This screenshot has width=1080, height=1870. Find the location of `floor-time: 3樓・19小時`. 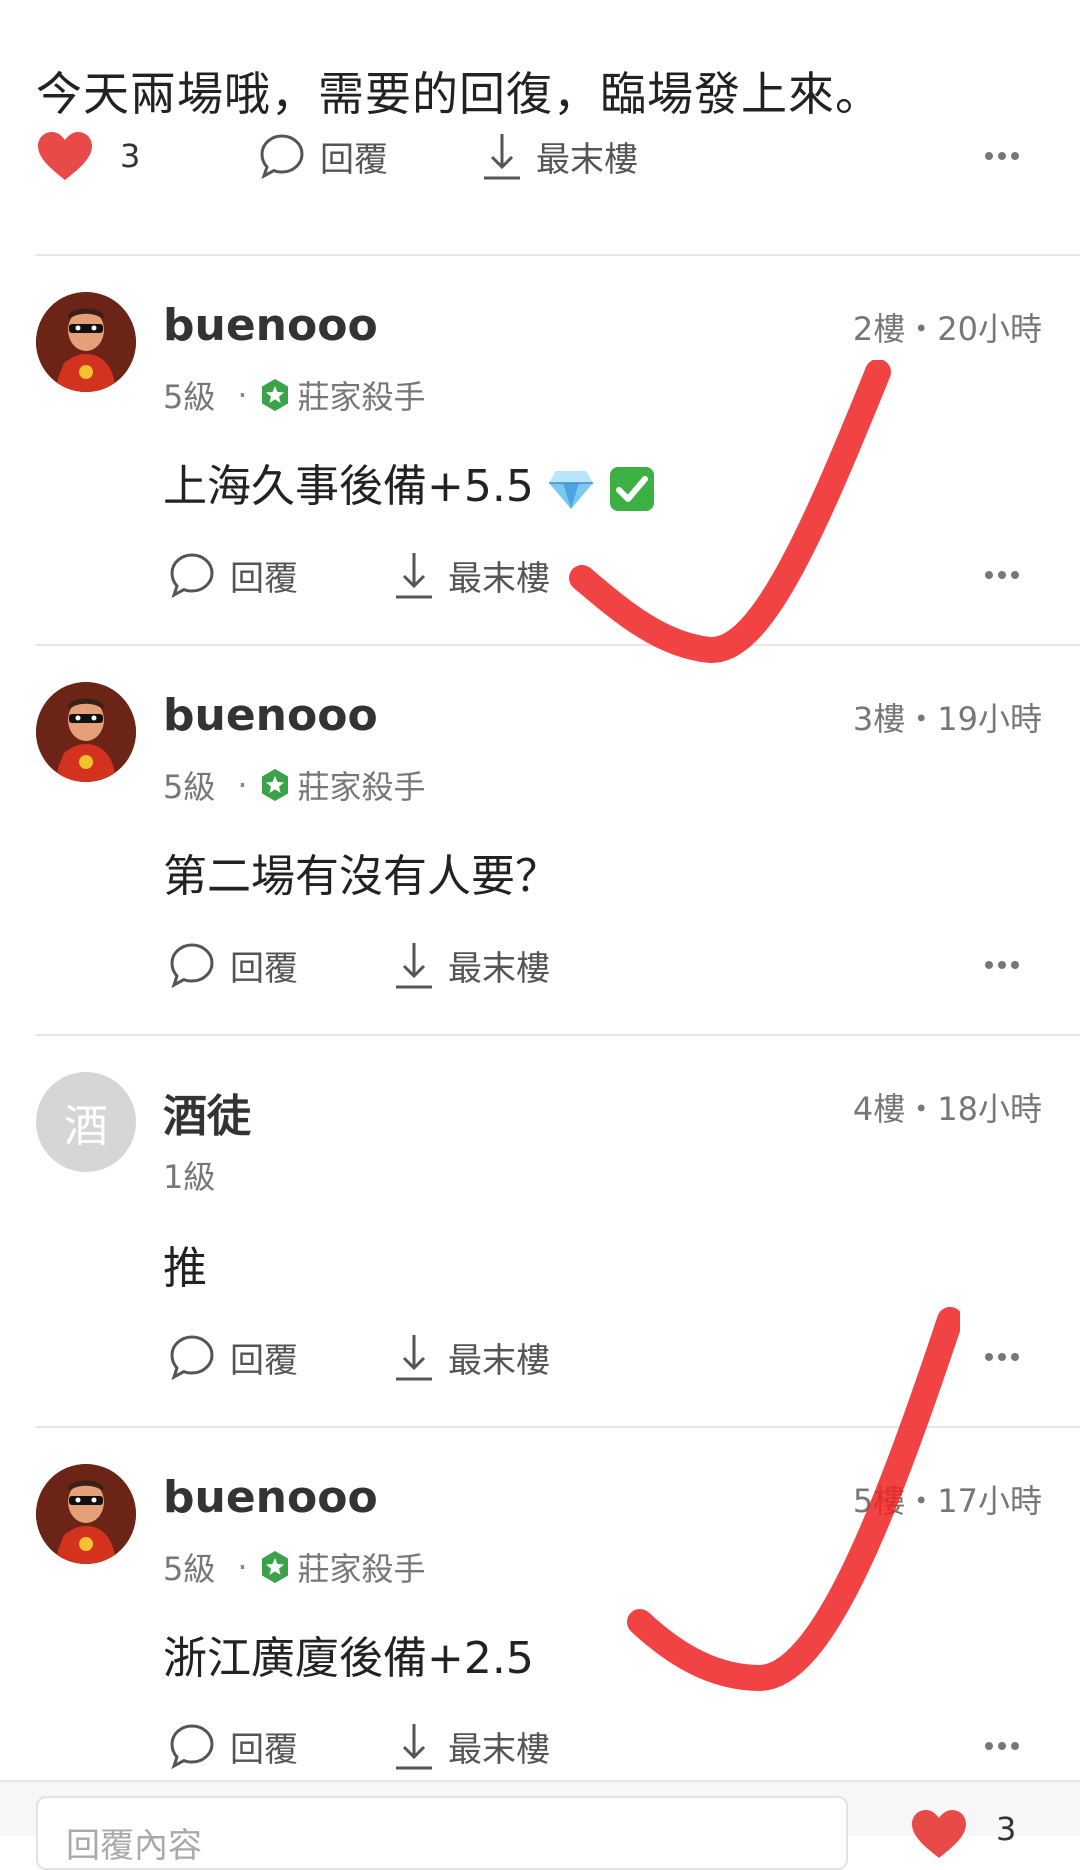

floor-time: 3樓・19小時 is located at coordinates (947, 719).